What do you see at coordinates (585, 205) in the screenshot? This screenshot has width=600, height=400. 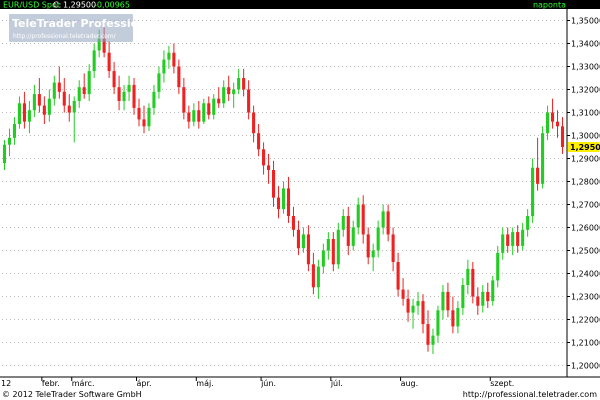 I see `y-tick-label: 1,27000` at bounding box center [585, 205].